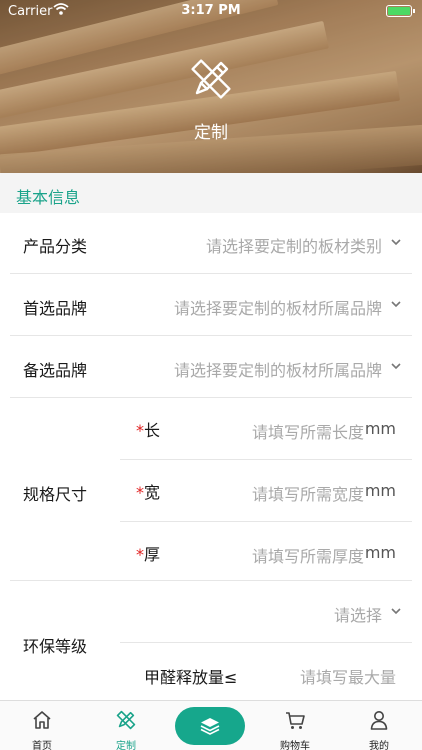 This screenshot has height=750, width=422. Describe the element at coordinates (348, 676) in the screenshot. I see `formaldehyde-input: 请填写最大量` at that location.